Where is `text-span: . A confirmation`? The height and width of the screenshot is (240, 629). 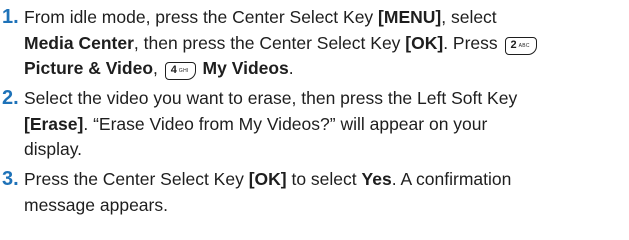
text-span: . A confirmation is located at coordinates (451, 179).